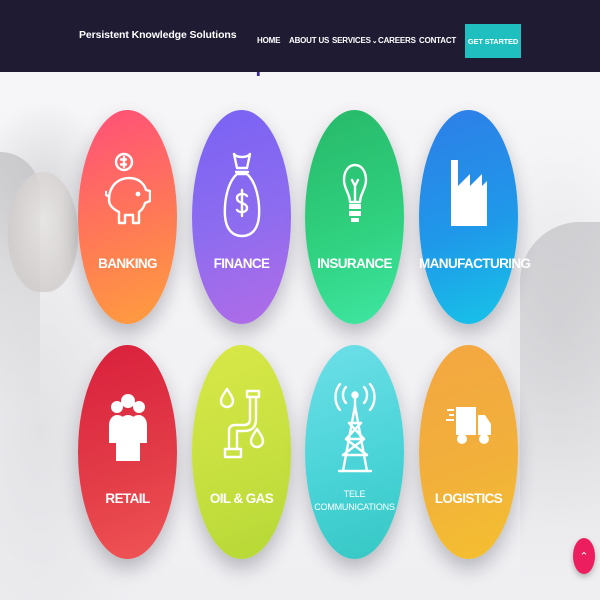 This screenshot has height=600, width=600. I want to click on tile-telecommunications-label-line1: TELE, so click(354, 494).